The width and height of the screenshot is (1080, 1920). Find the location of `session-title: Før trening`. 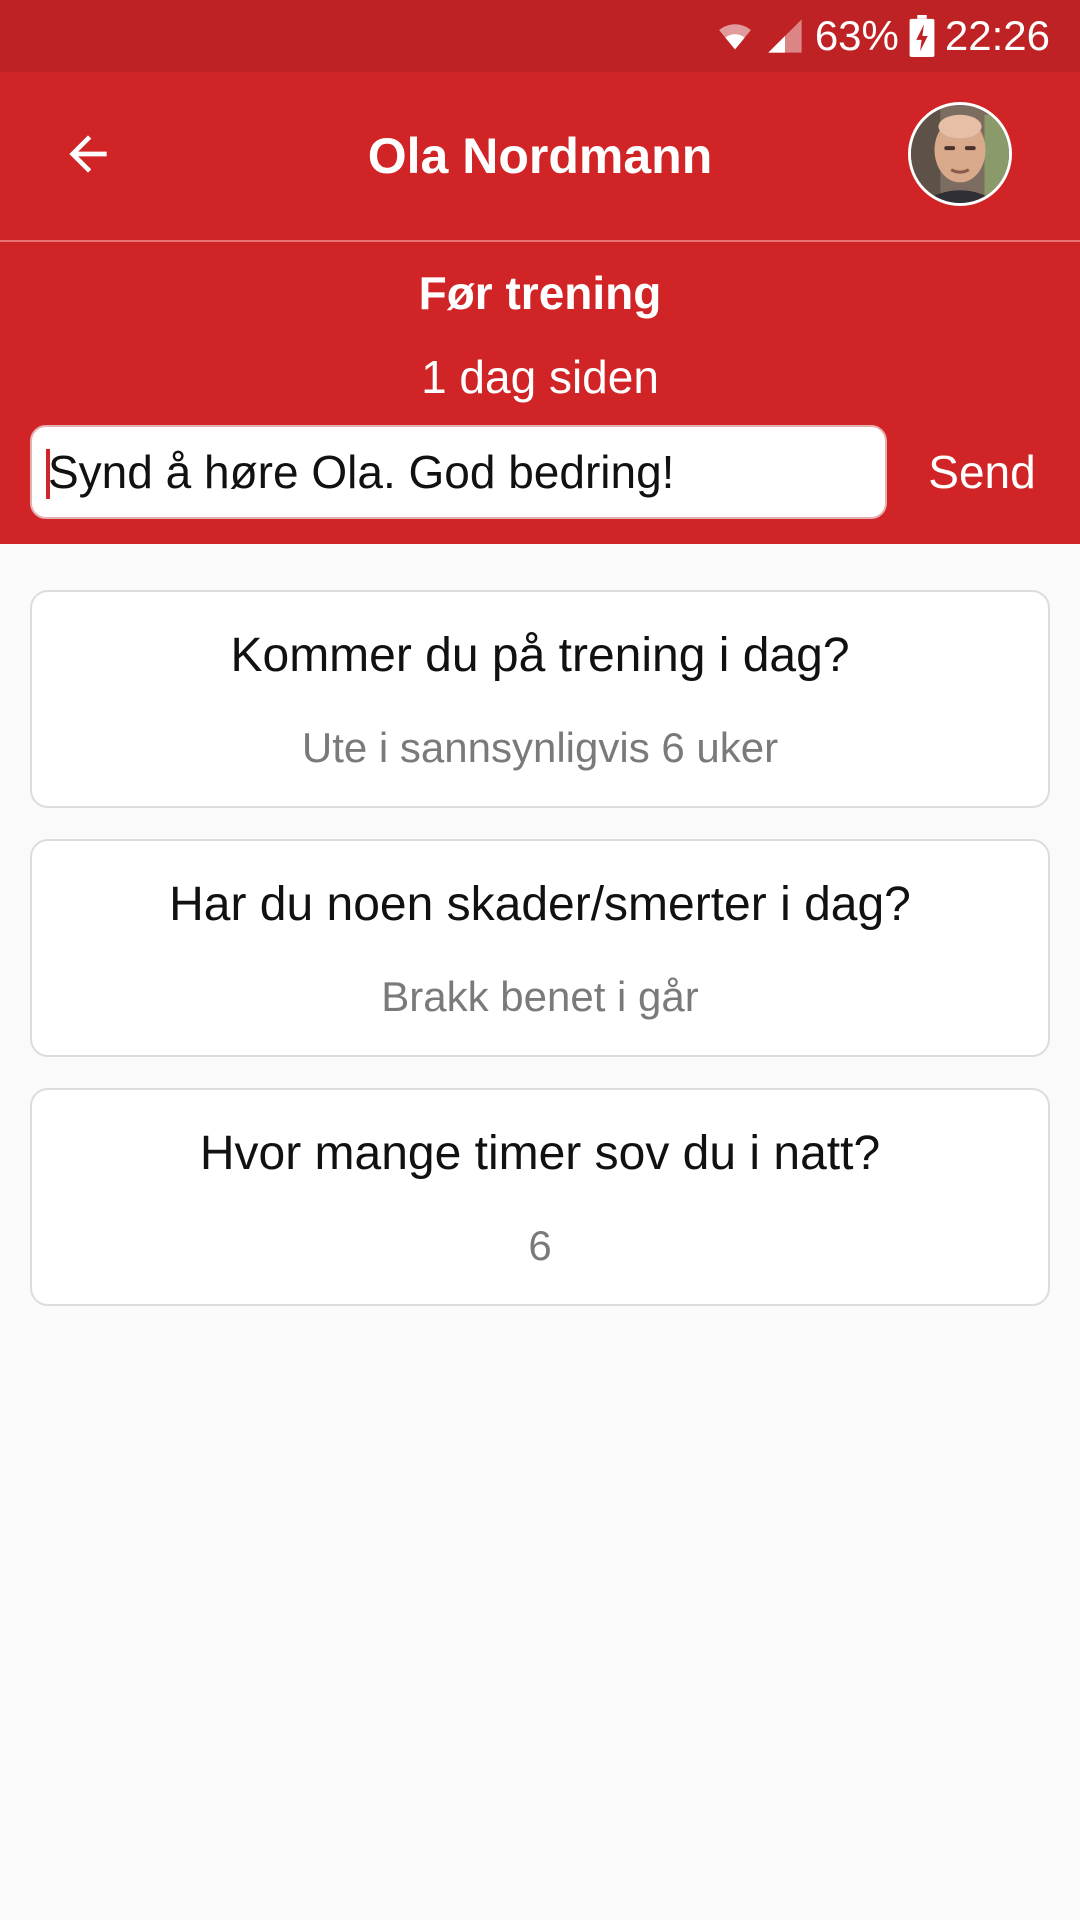

session-title: Før trening is located at coordinates (540, 293).